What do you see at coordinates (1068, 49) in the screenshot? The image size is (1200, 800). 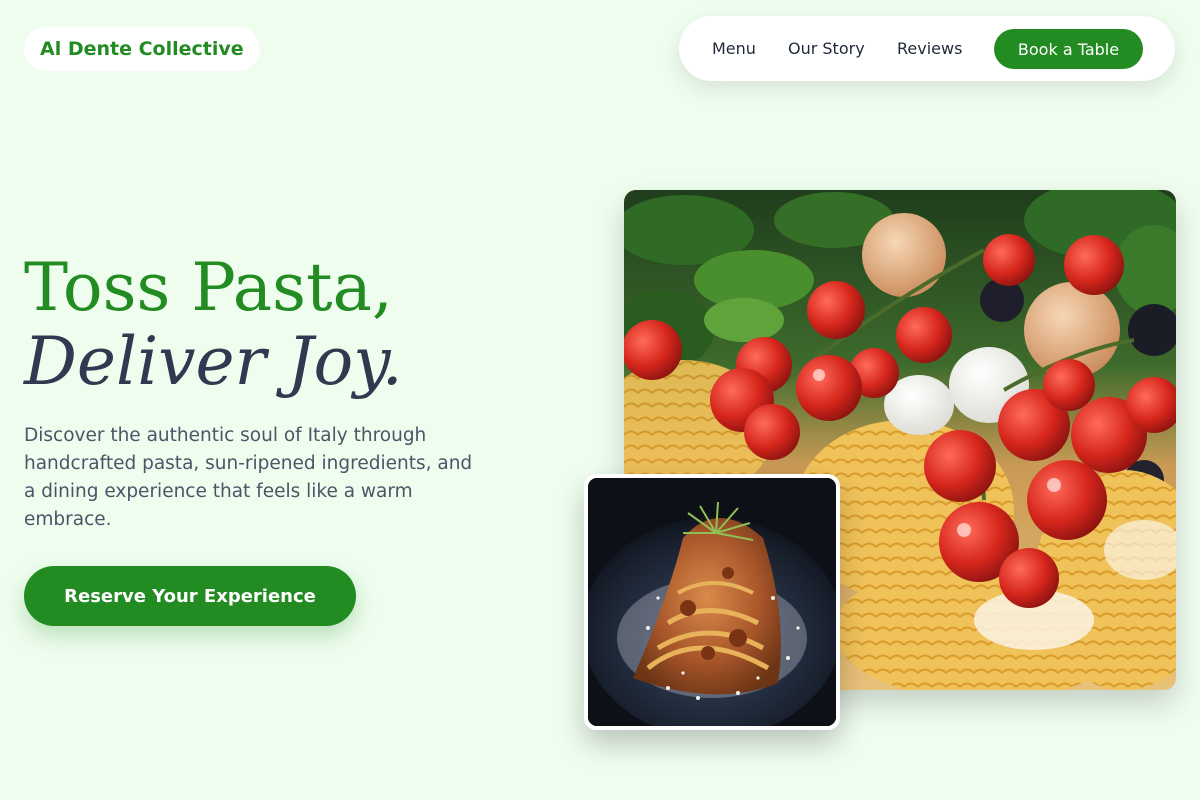 I see `book-table-button: Book a Table` at bounding box center [1068, 49].